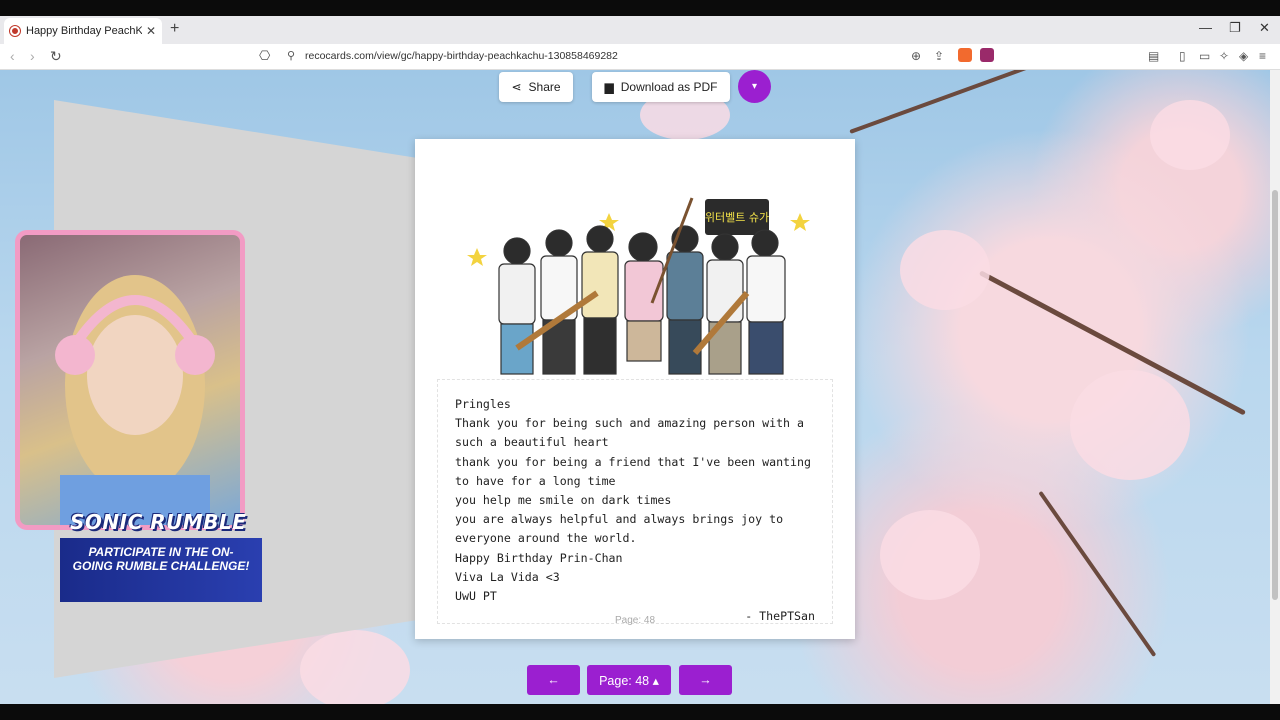  I want to click on streamer-figure, so click(135, 400).